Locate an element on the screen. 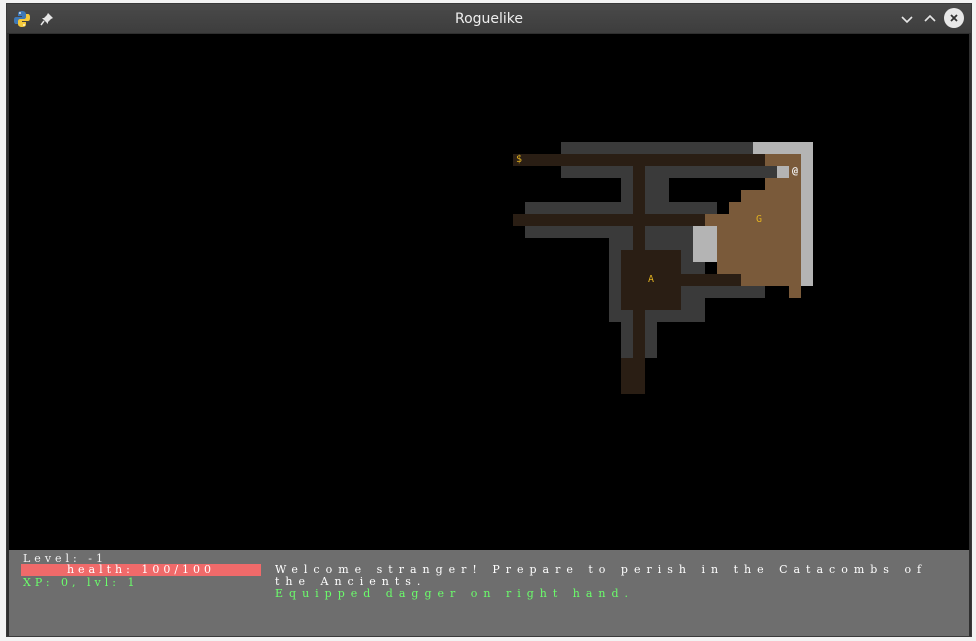 The height and width of the screenshot is (641, 976). health-bar: health: 100/100 is located at coordinates (141, 569).